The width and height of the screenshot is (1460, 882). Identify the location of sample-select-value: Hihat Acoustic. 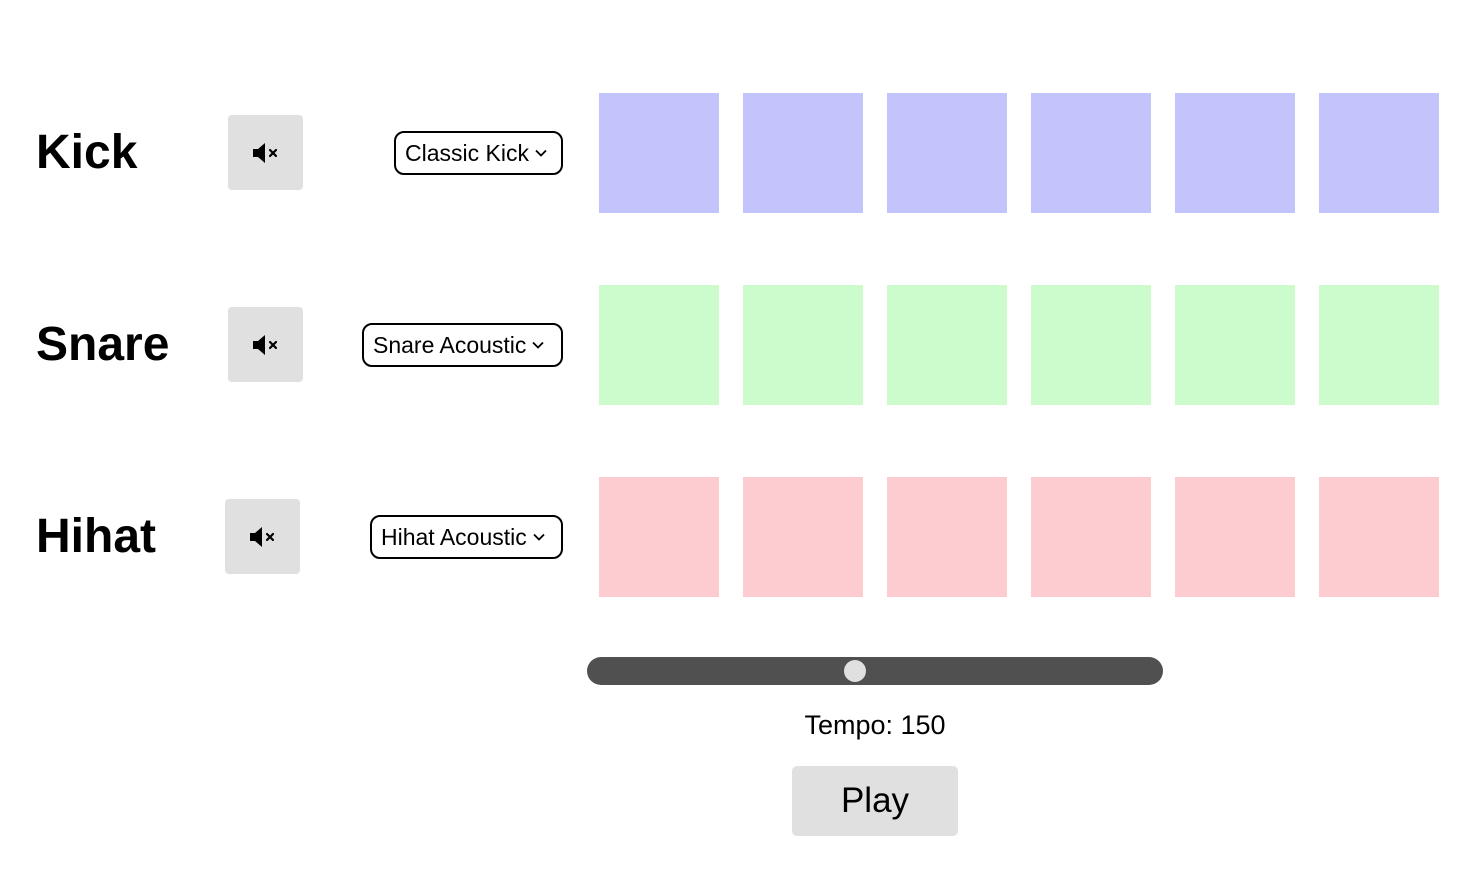
(454, 536).